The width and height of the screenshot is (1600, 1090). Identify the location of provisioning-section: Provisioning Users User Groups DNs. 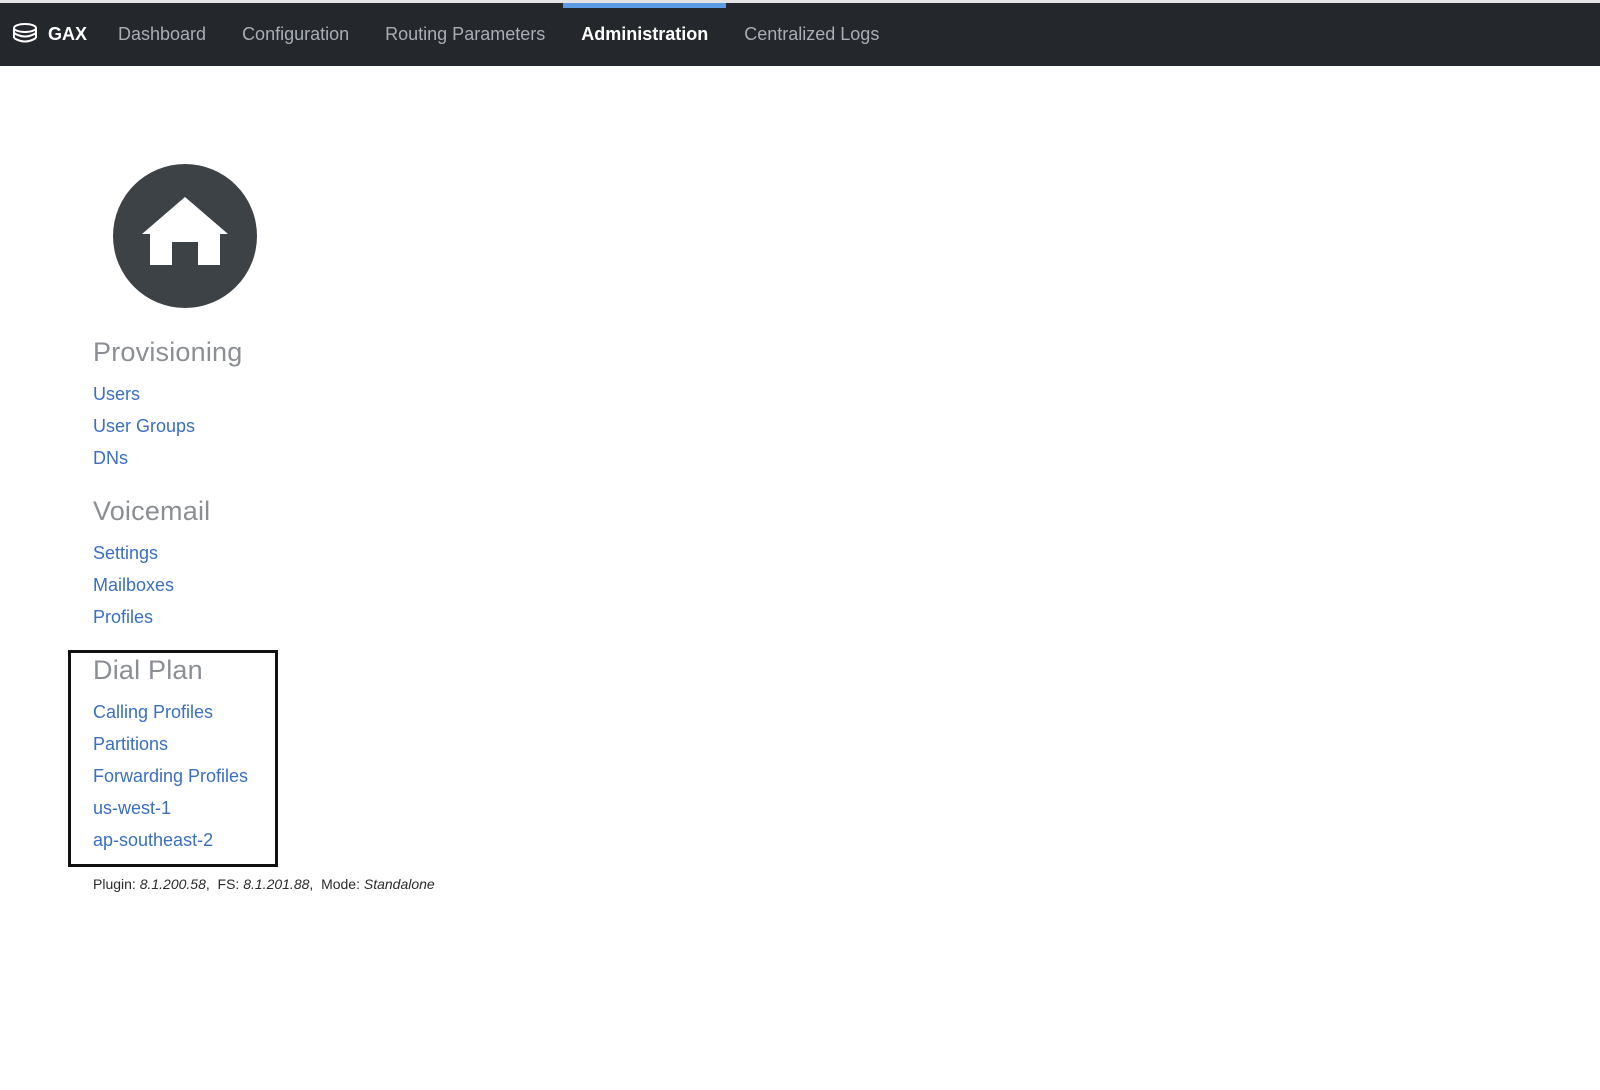
(167, 405).